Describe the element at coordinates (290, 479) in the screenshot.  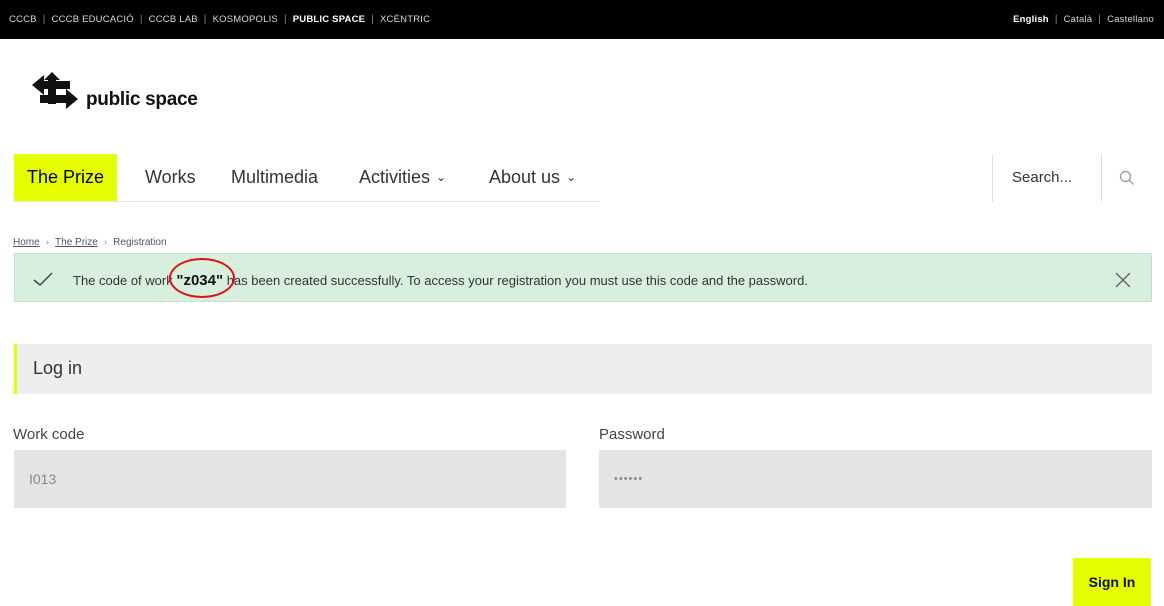
I see `work-code-field` at that location.